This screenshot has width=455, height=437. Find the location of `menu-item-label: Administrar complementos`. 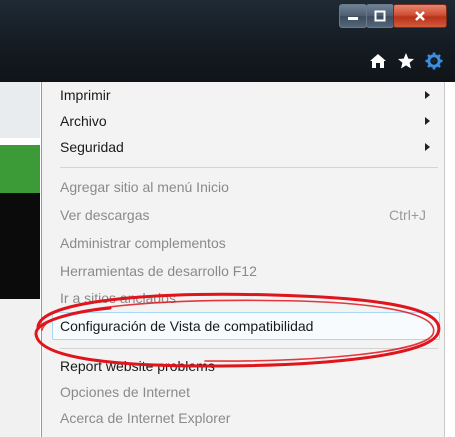

menu-item-label: Administrar complementos is located at coordinates (143, 243).